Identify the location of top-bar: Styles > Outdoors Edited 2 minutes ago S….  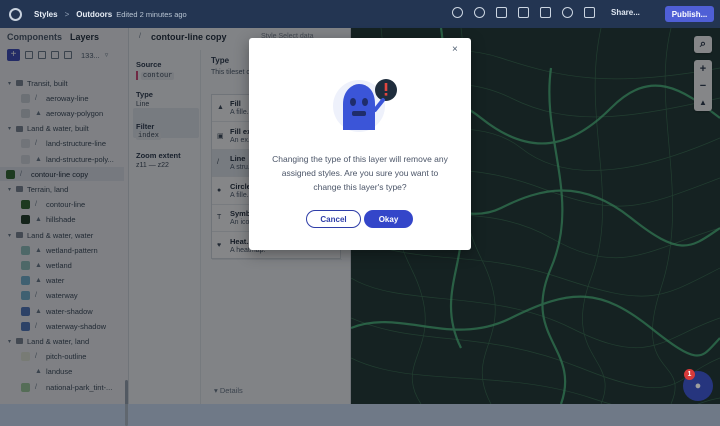
(360, 14).